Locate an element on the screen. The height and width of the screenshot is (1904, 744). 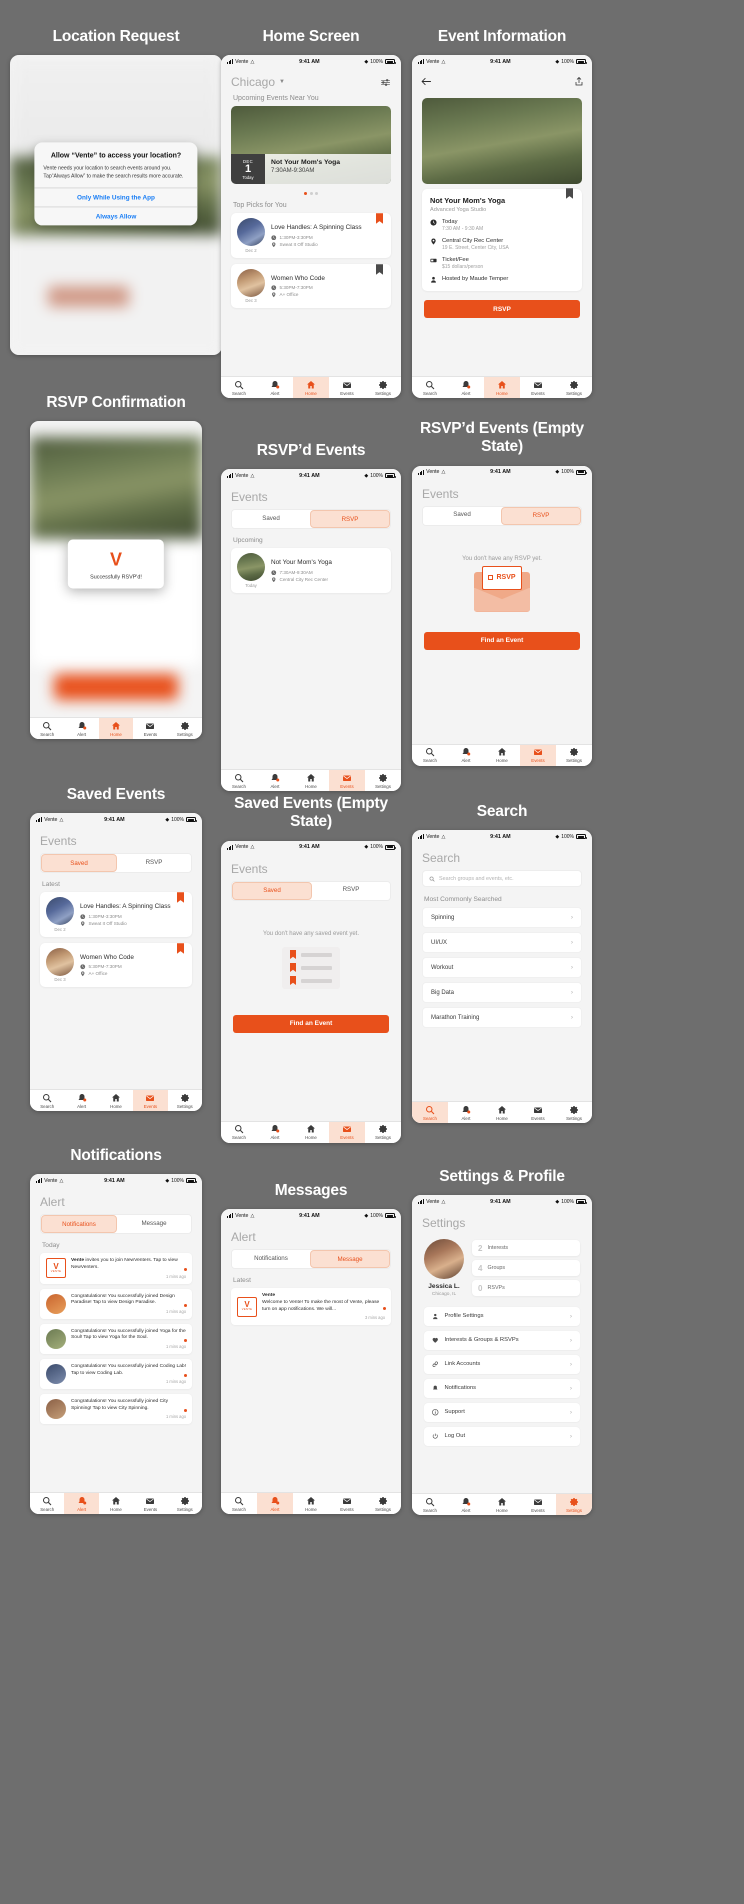
settings-row-link-accounts: Link Accounts › is located at coordinates (502, 1364).